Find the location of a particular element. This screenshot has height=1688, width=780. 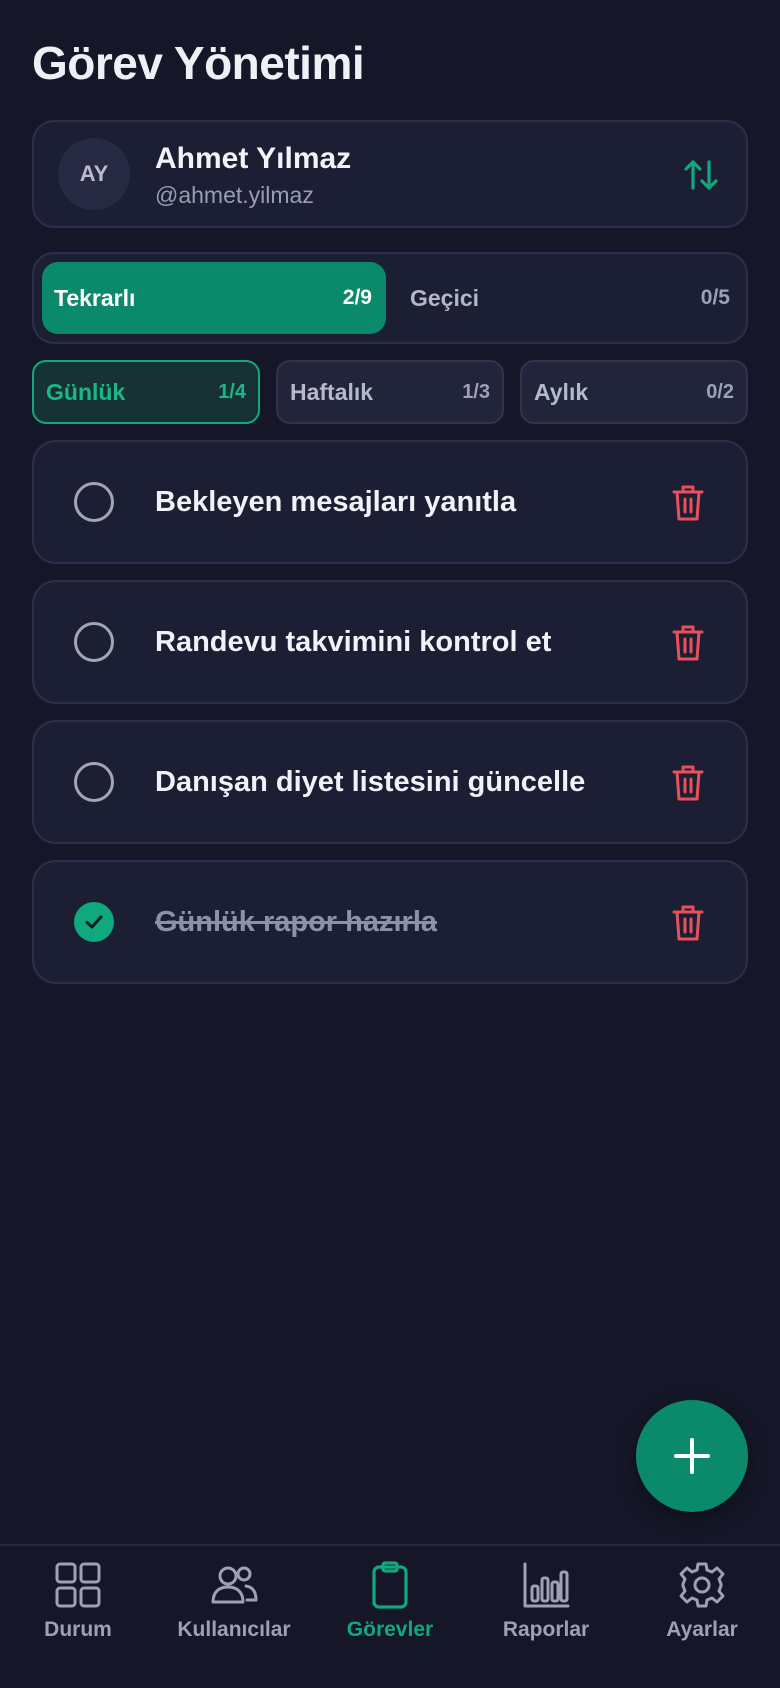

nav-label: Kullanıcılar is located at coordinates (234, 1629).